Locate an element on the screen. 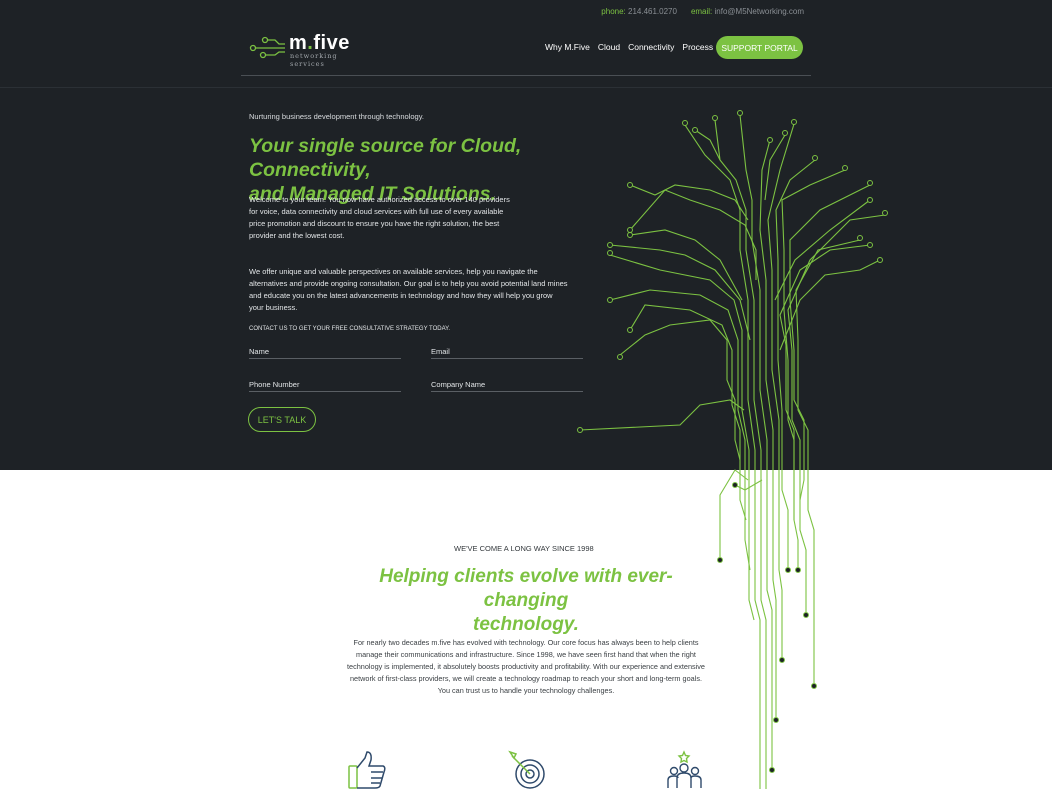 The width and height of the screenshot is (1052, 789). phone-label: phone: is located at coordinates (613, 11).